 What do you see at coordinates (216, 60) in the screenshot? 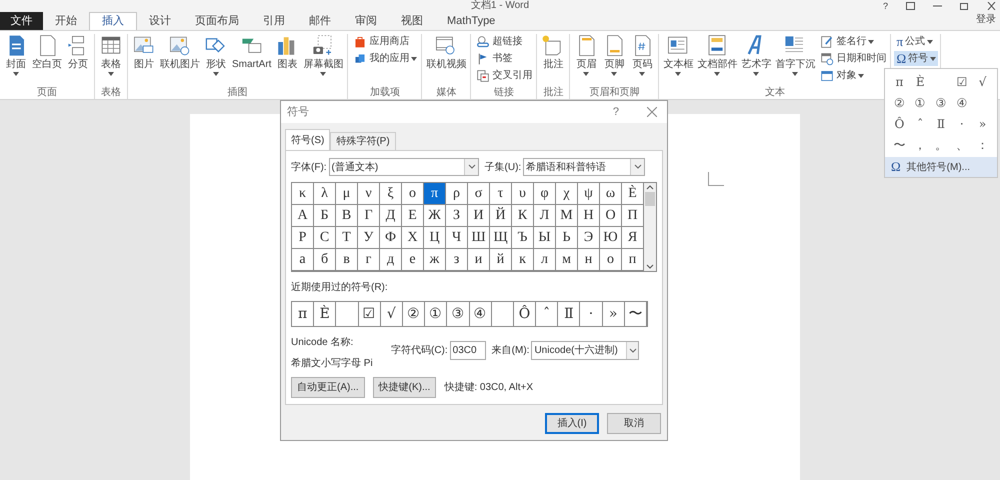
I see `ribbon-button: 形状` at bounding box center [216, 60].